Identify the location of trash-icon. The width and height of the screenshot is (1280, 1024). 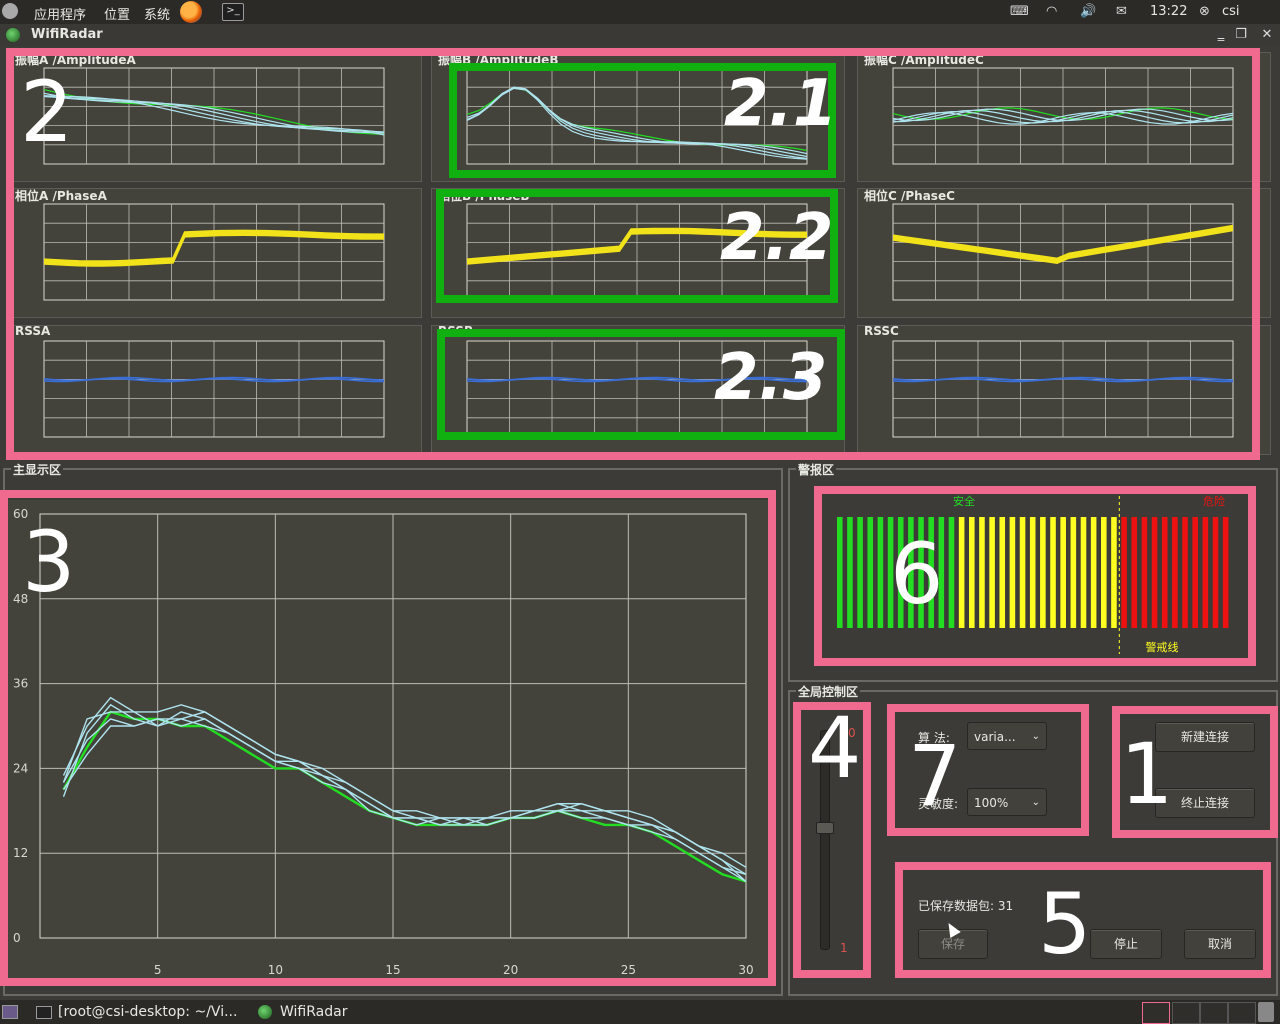
(1266, 1012).